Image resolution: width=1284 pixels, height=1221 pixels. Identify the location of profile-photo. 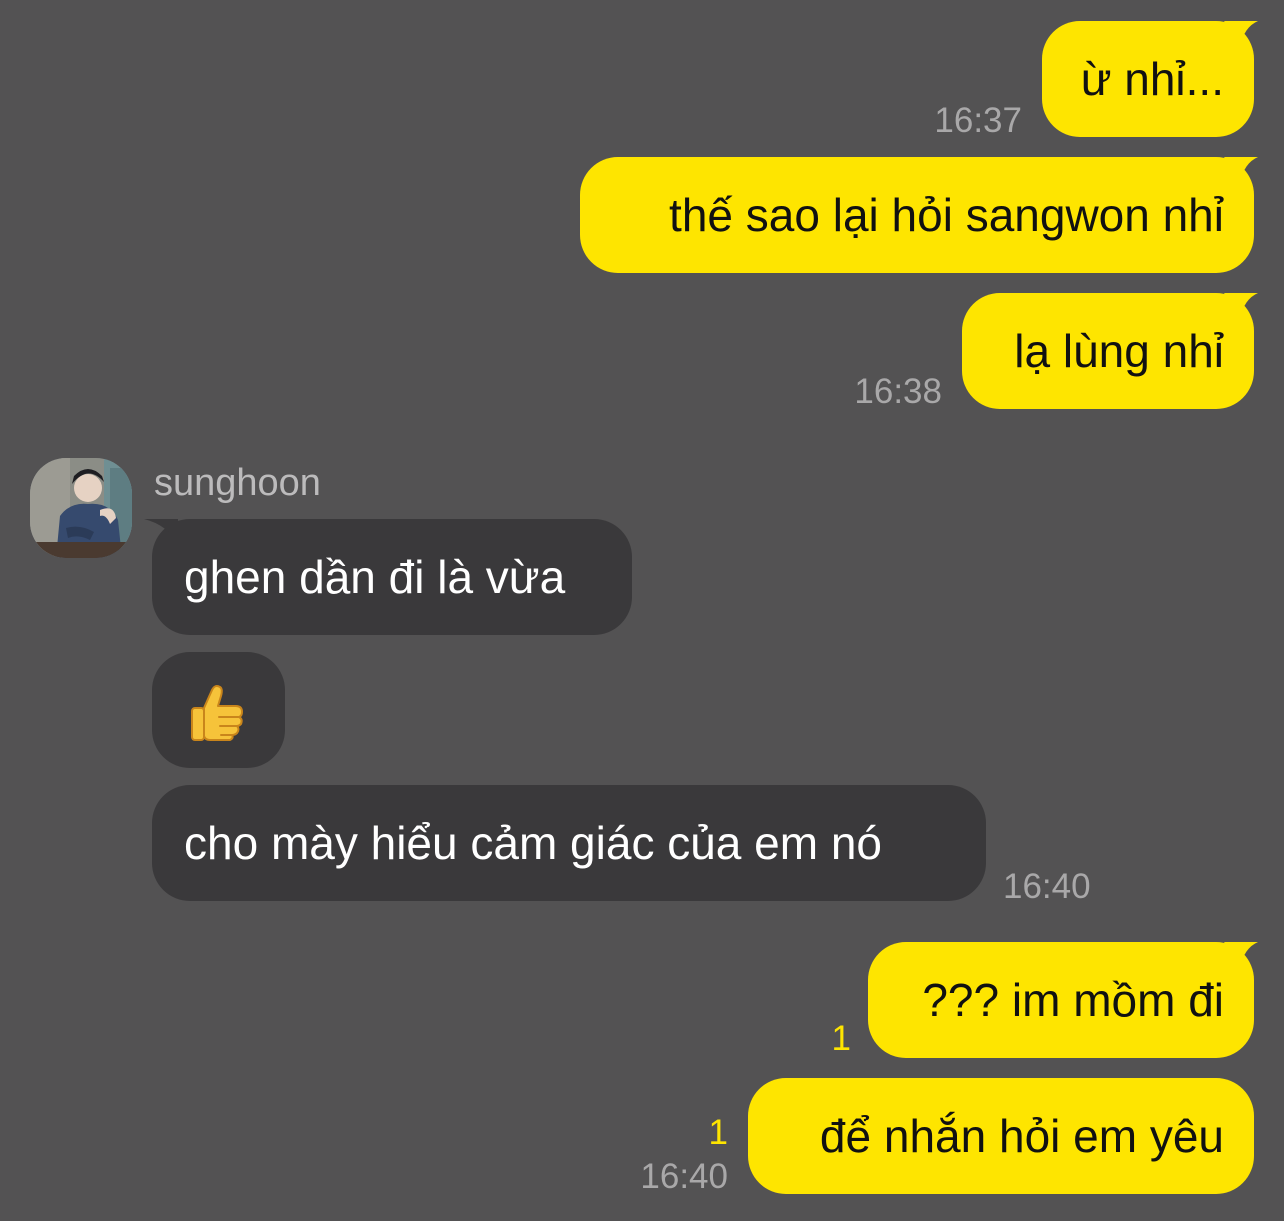
(81, 508).